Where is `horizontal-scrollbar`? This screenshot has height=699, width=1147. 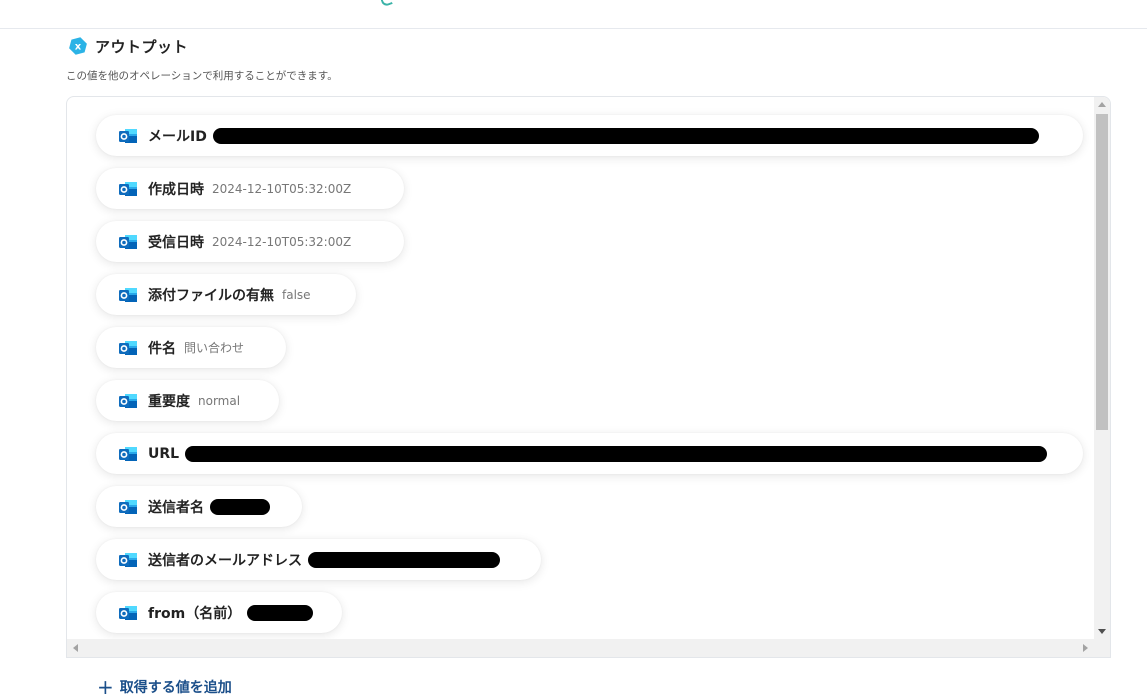
horizontal-scrollbar is located at coordinates (588, 648).